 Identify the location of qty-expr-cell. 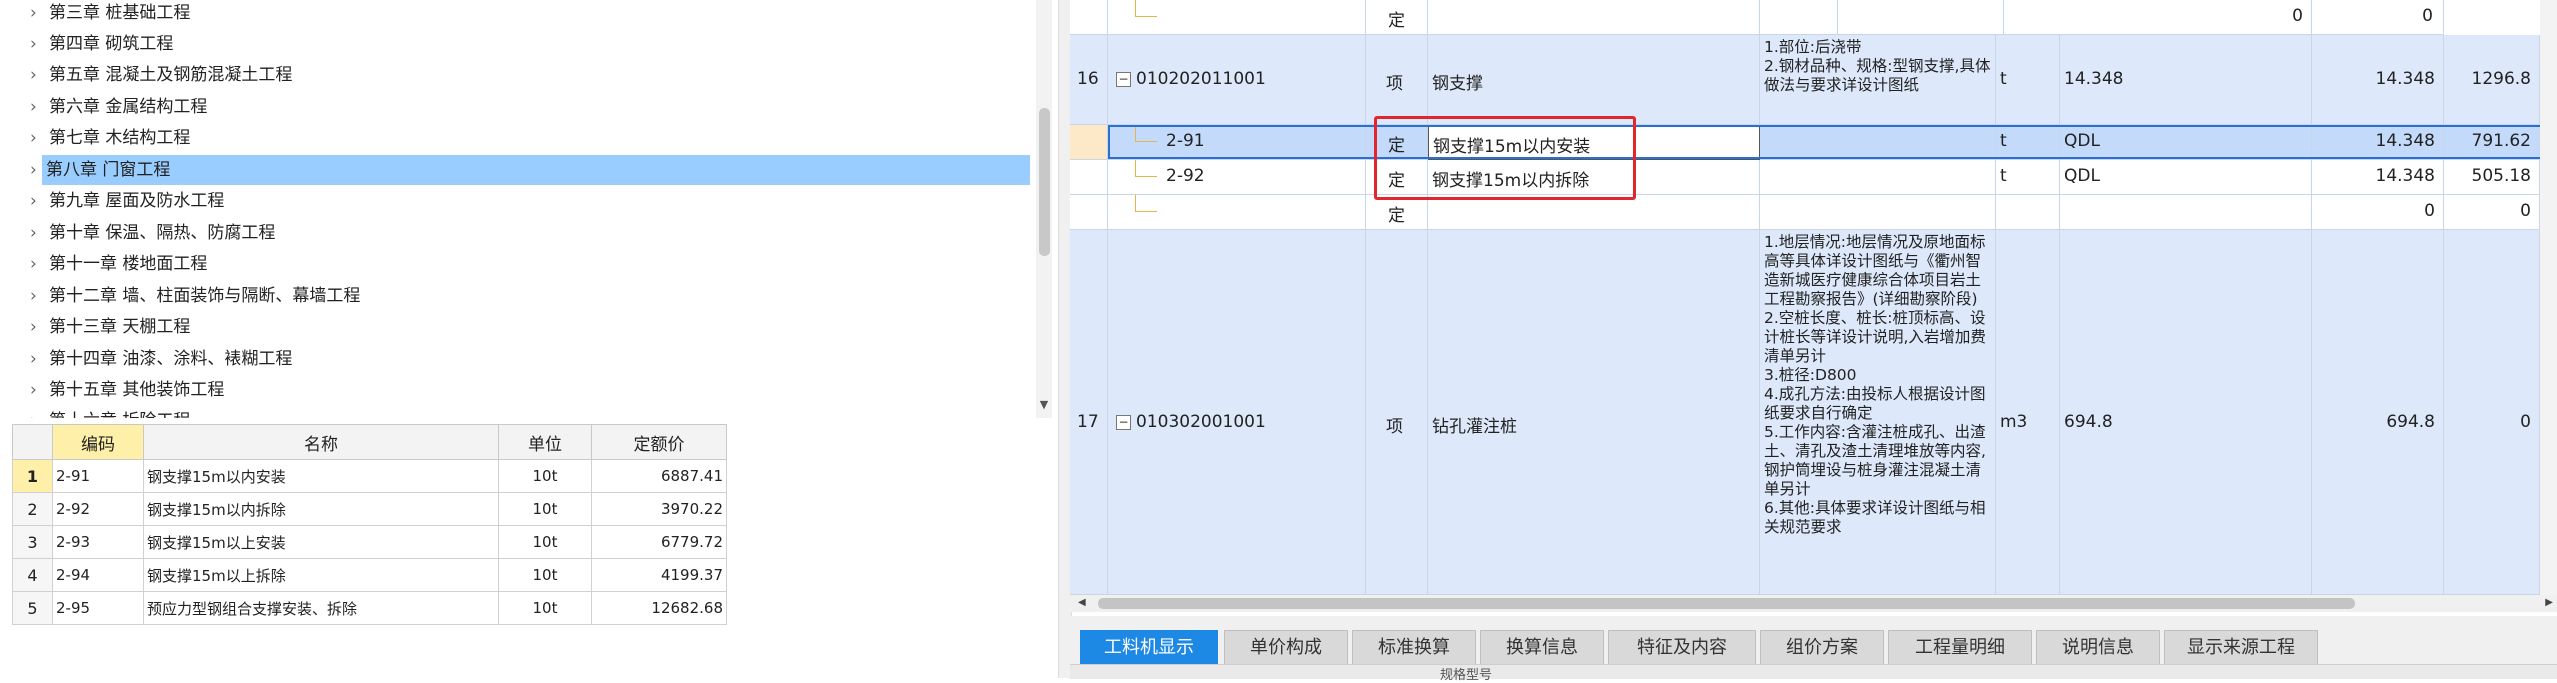
(2186, 212).